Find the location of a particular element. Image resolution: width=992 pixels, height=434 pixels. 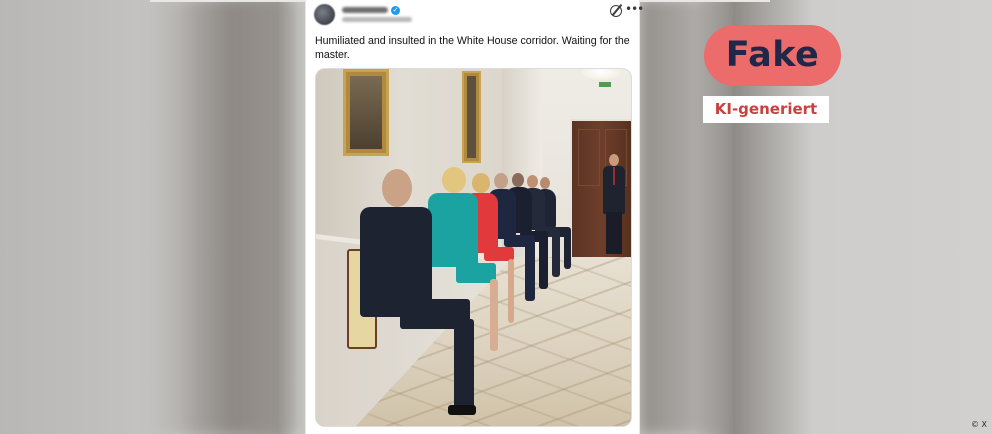

grok-icon is located at coordinates (616, 11).